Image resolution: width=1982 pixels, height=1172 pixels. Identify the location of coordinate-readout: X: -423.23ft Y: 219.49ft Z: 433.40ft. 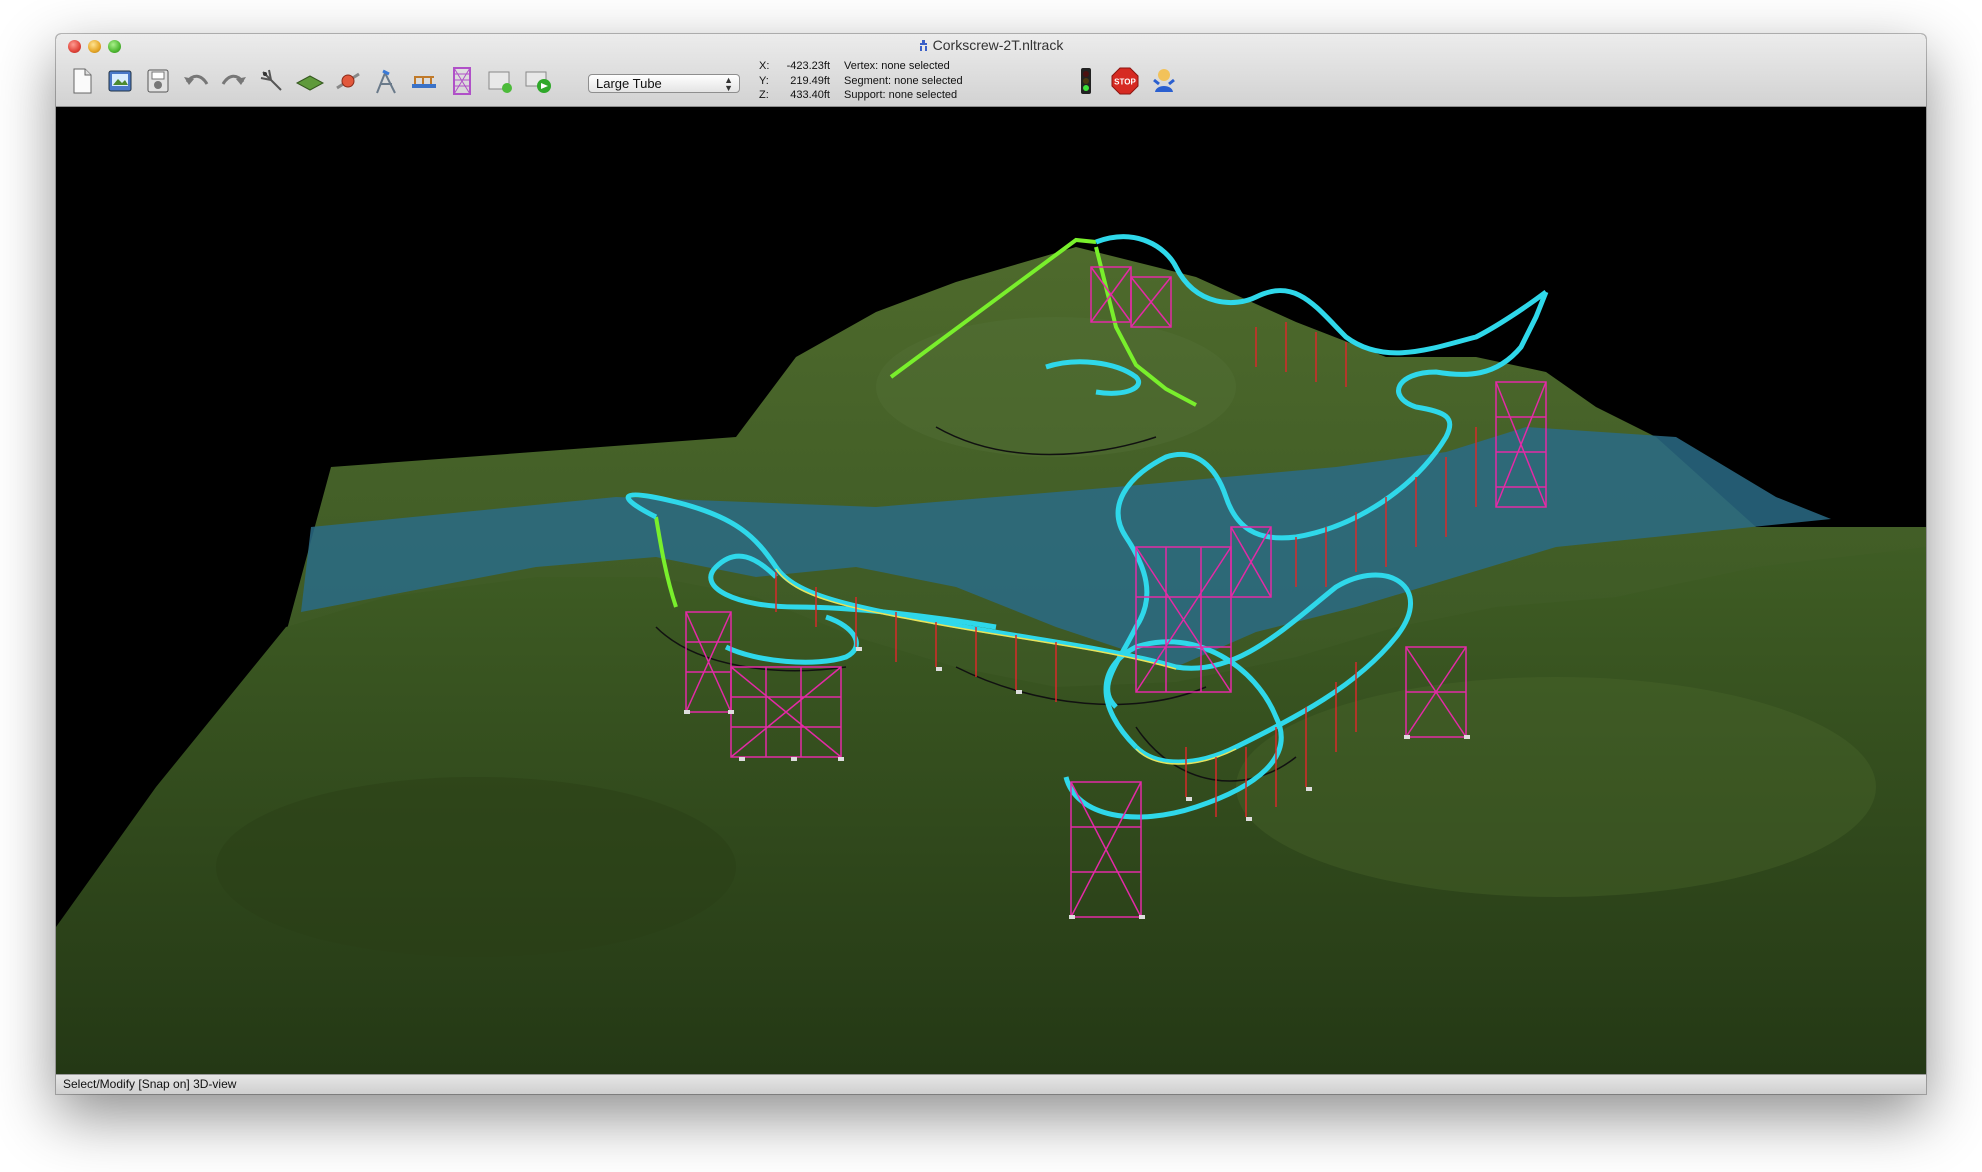
(794, 81).